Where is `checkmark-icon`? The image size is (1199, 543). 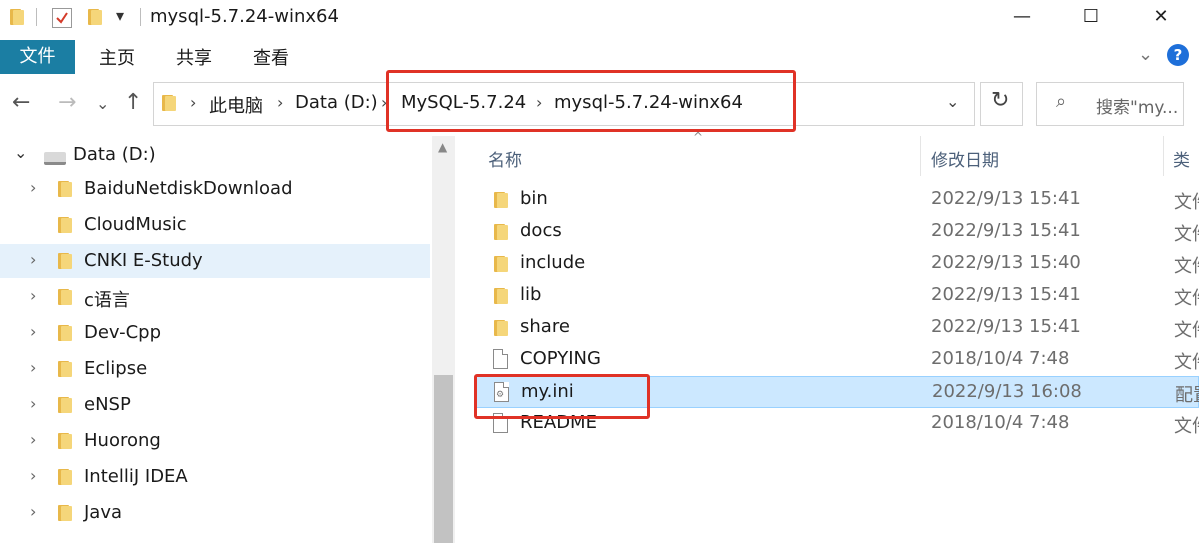 checkmark-icon is located at coordinates (62, 18).